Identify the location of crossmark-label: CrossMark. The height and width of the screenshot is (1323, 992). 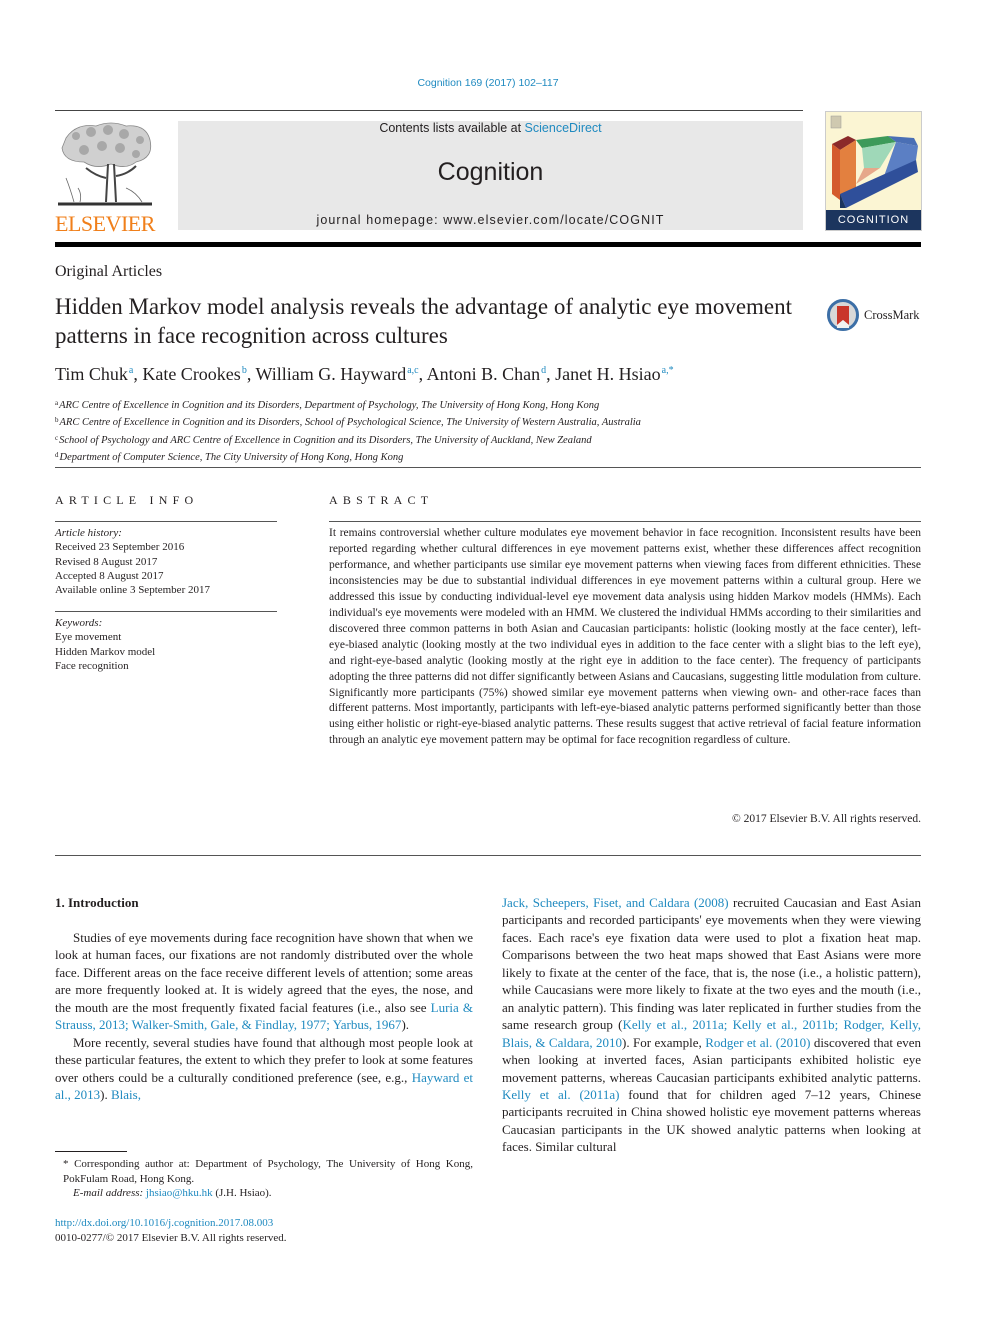
(892, 315).